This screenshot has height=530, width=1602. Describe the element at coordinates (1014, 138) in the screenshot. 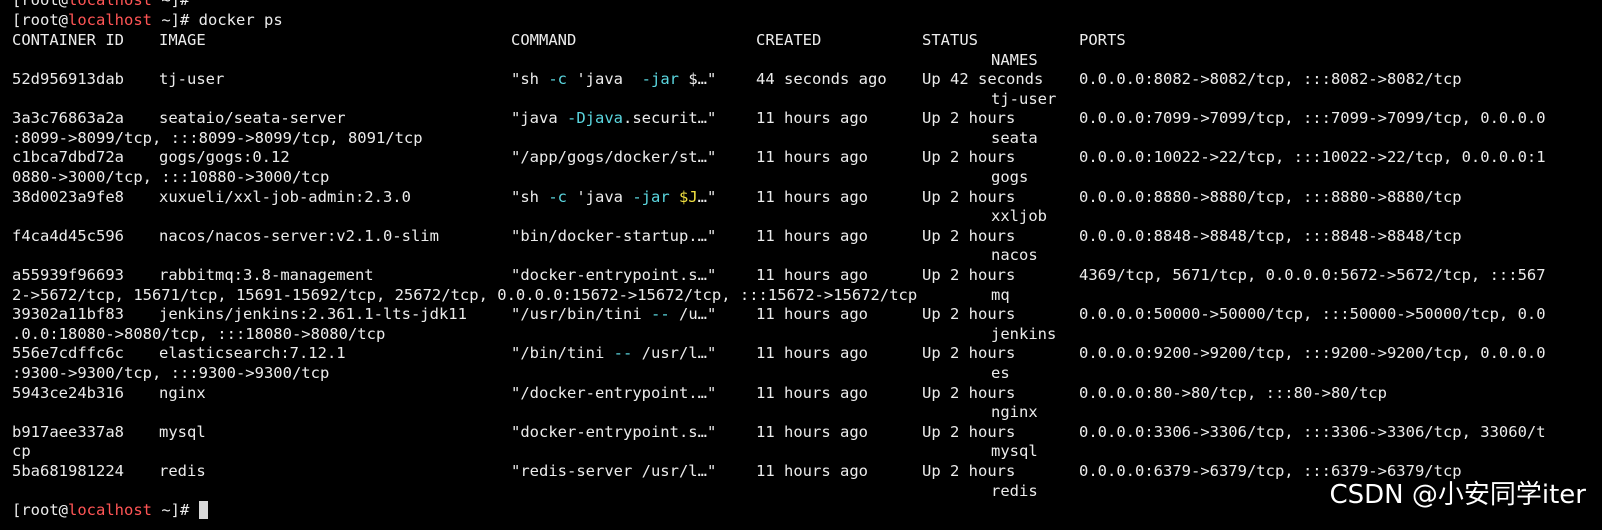

I see `container-name: seata` at that location.